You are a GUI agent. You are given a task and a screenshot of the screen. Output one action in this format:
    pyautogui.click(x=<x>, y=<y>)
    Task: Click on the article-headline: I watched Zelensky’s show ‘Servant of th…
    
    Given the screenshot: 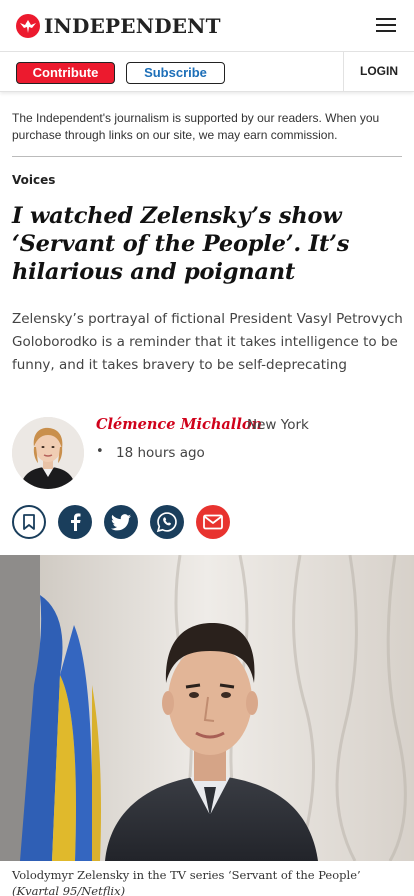 What is the action you would take?
    pyautogui.click(x=181, y=244)
    